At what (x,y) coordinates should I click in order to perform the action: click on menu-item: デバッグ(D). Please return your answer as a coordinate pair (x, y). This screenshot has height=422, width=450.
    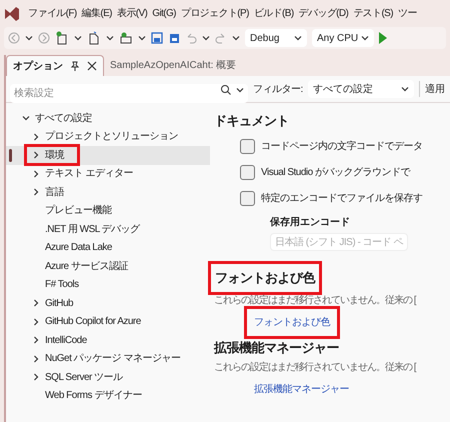
    Looking at the image, I should click on (323, 13).